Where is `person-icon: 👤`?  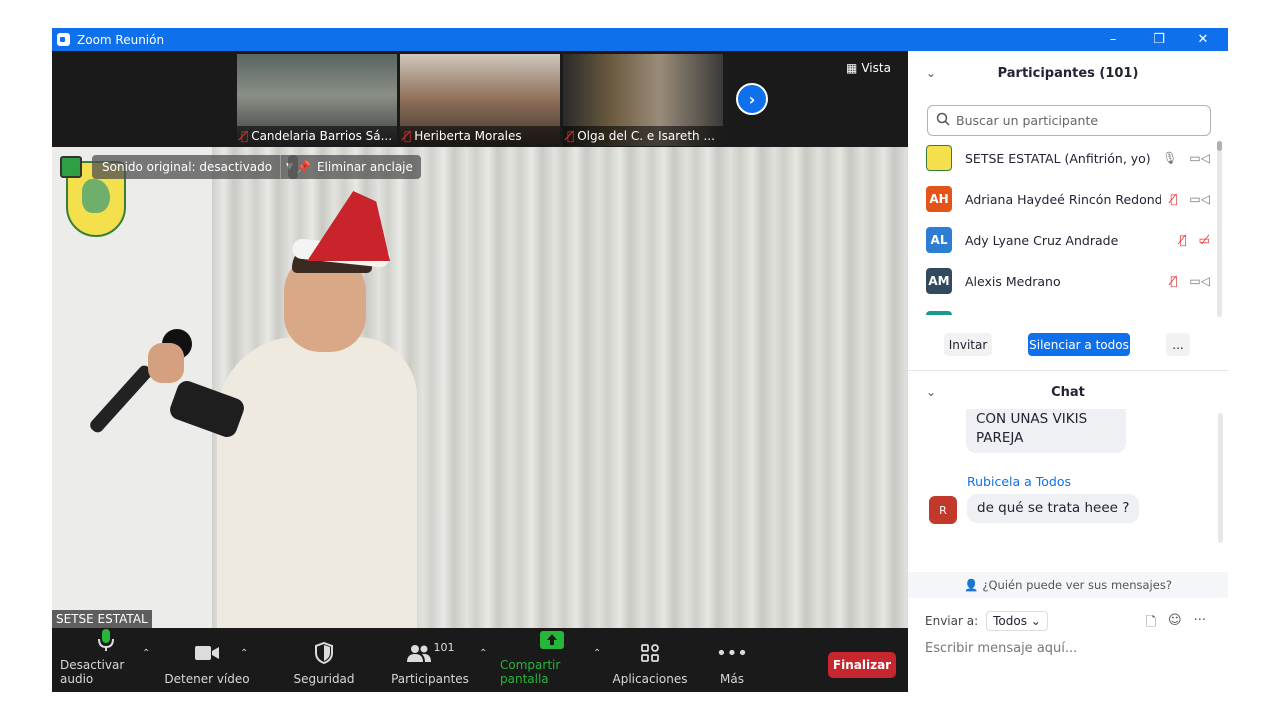 person-icon: 👤 is located at coordinates (971, 585).